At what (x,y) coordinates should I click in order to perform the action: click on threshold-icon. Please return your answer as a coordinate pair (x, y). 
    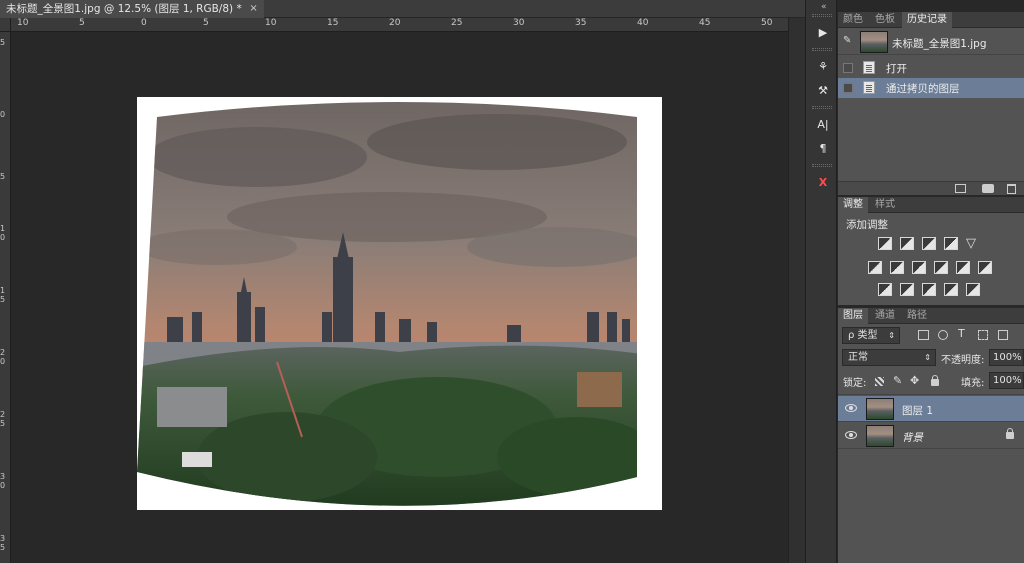
    Looking at the image, I should click on (929, 289).